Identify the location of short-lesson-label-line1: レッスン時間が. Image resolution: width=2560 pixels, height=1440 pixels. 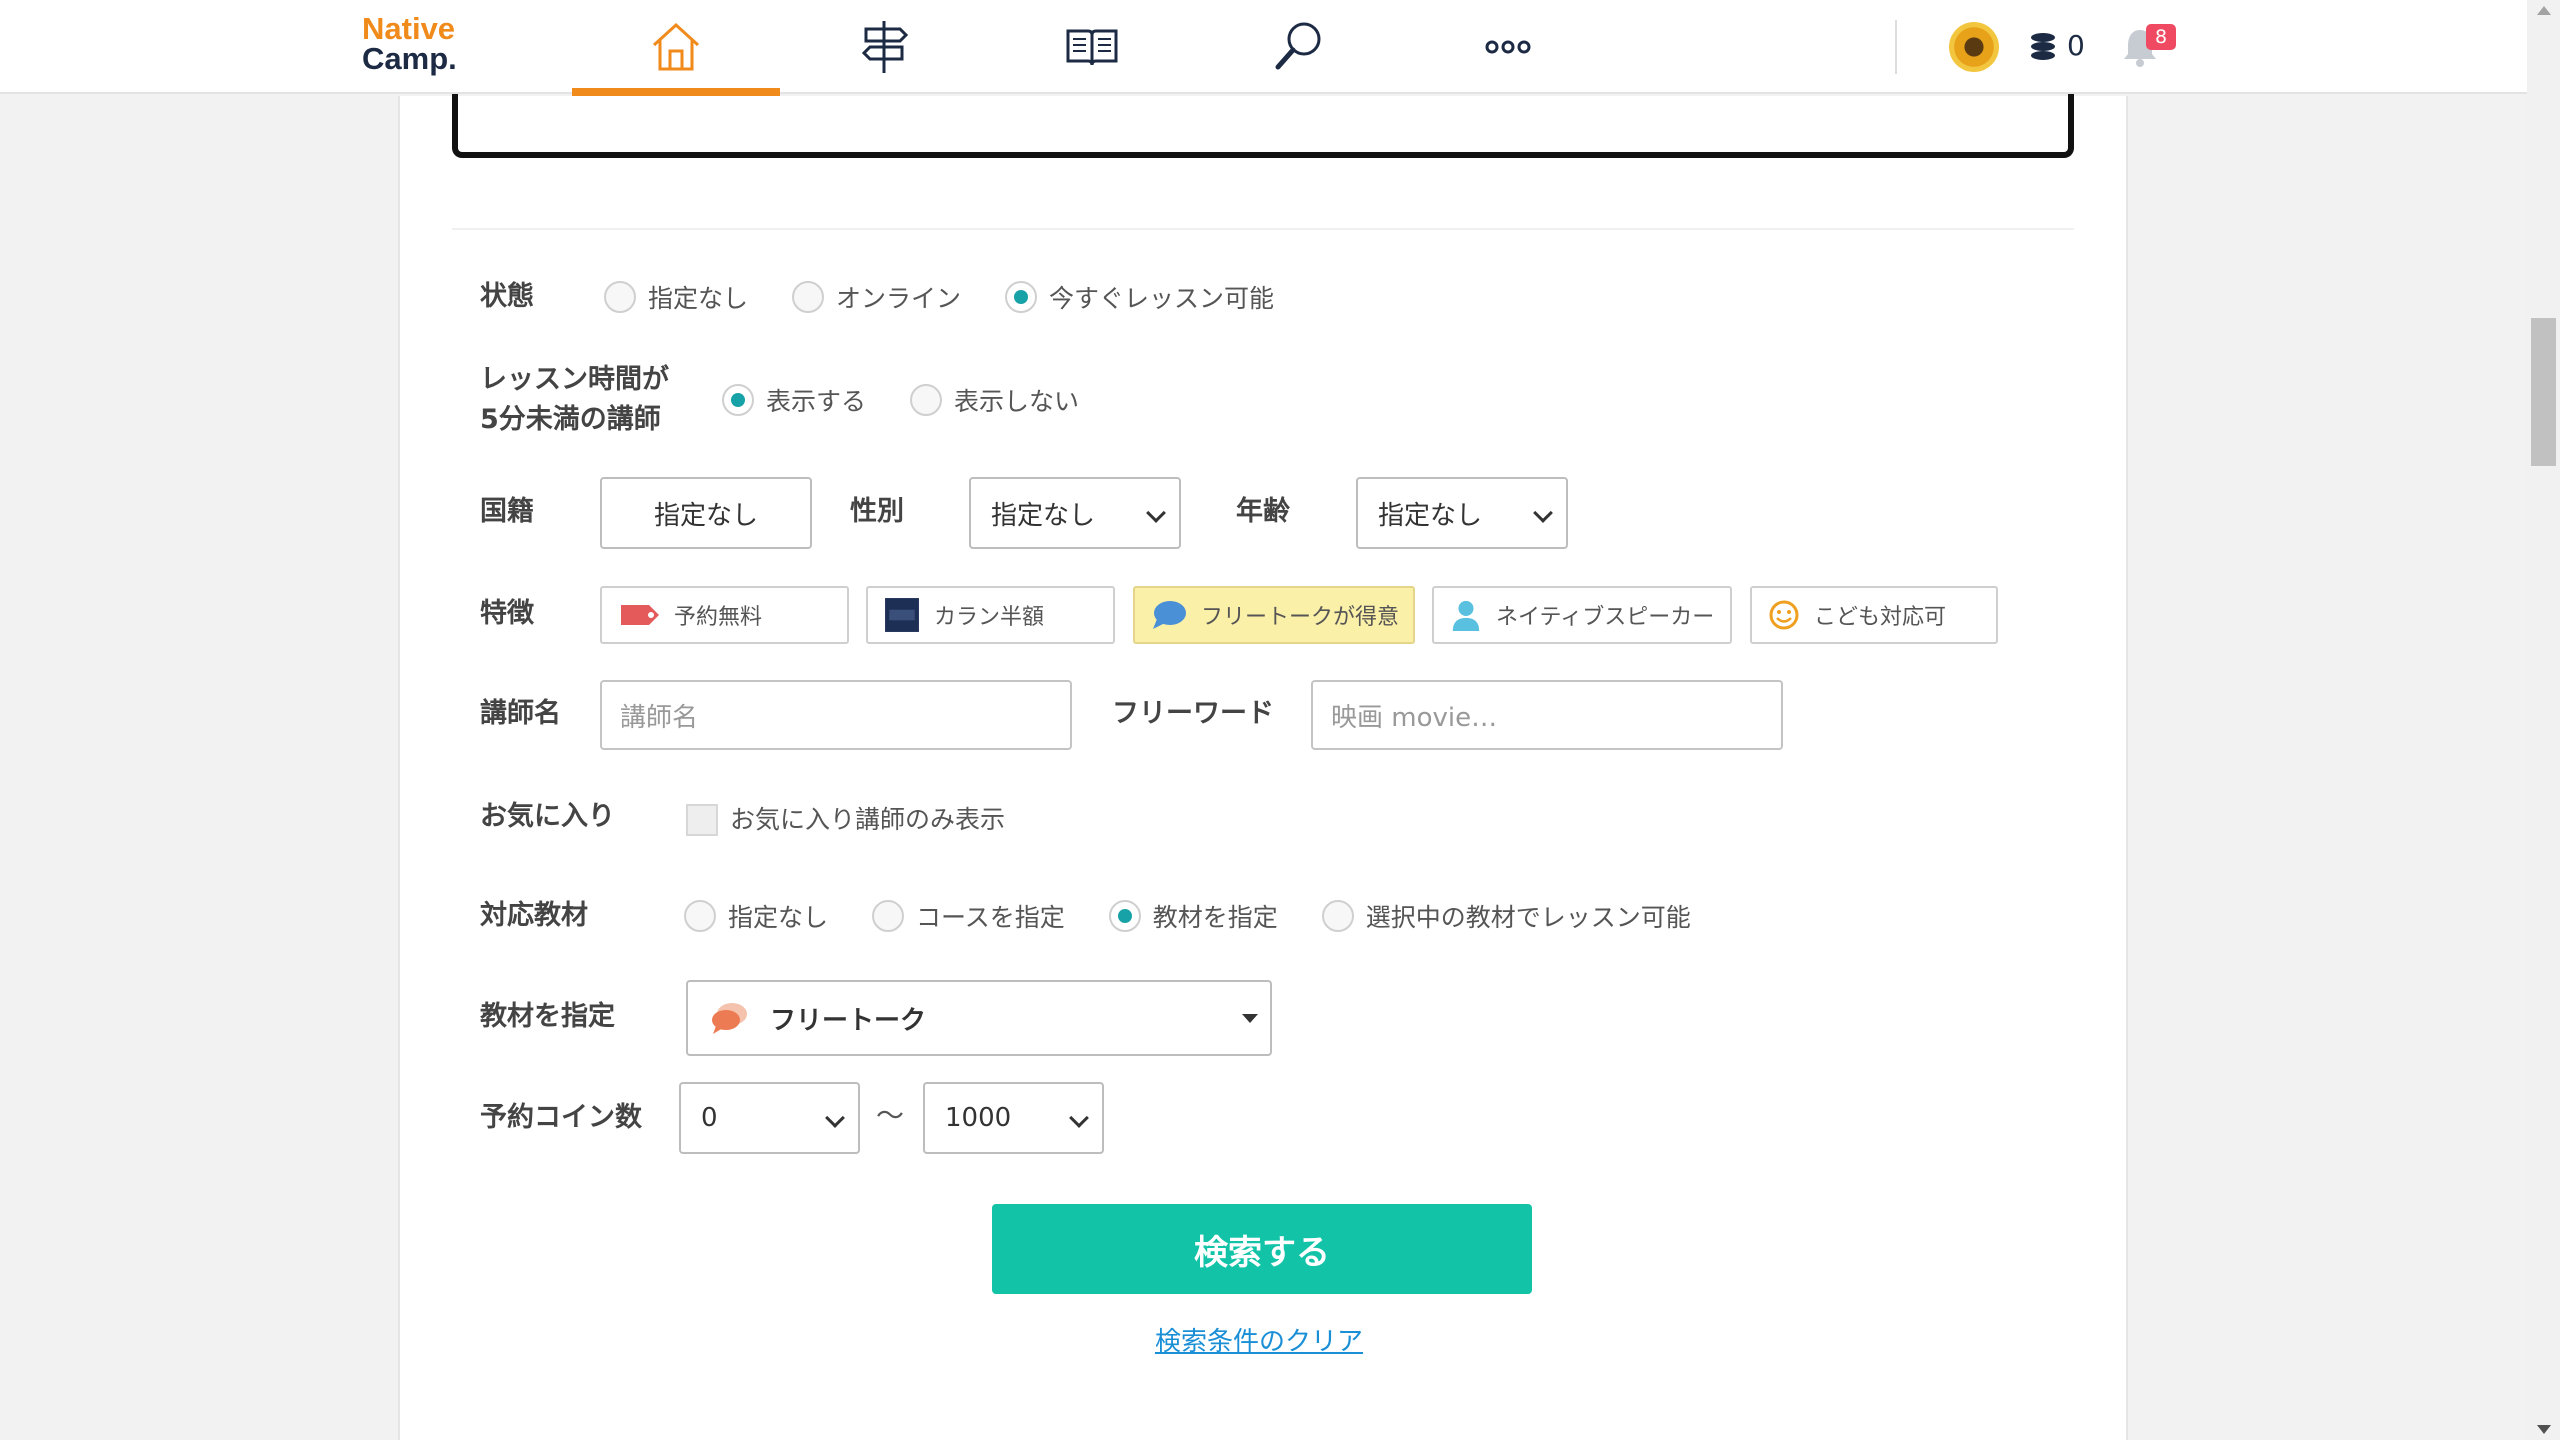
(574, 379).